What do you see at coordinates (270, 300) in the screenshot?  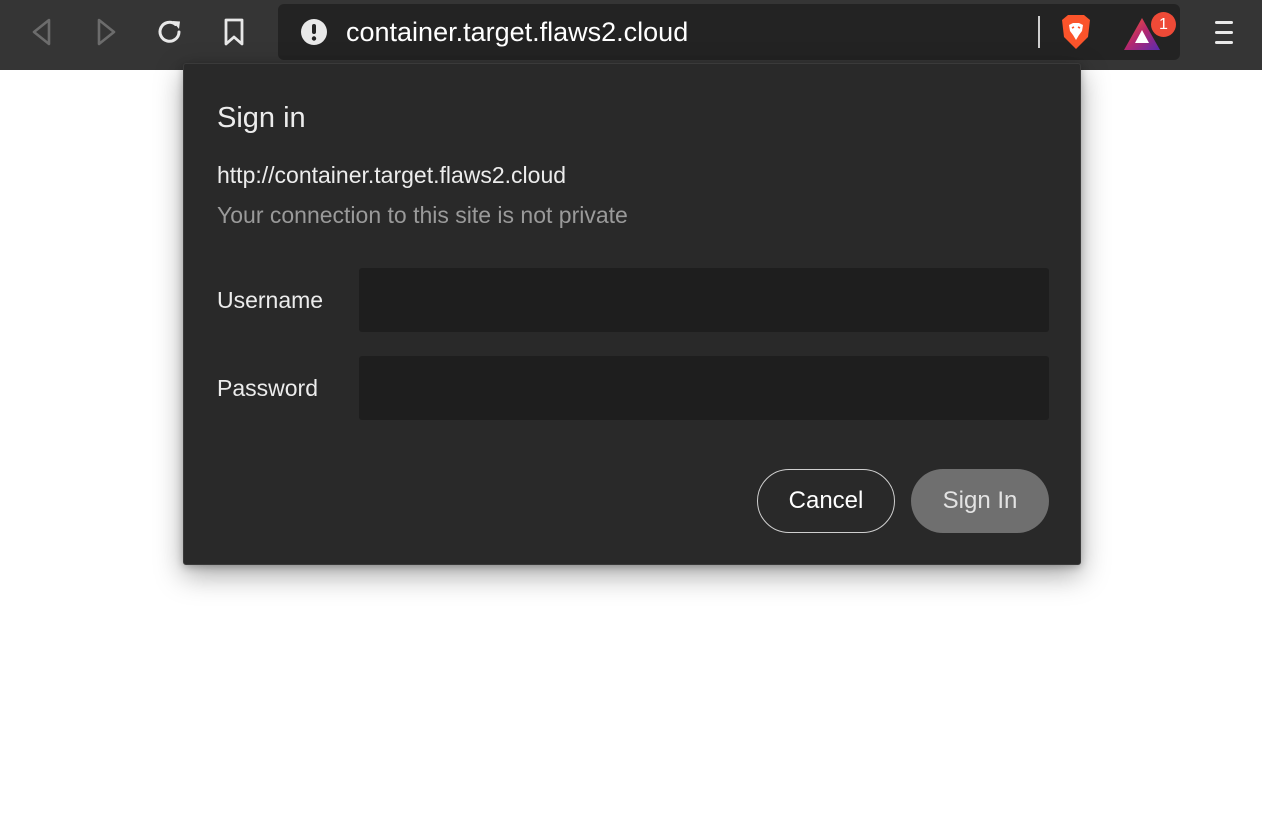 I see `username-label: Username` at bounding box center [270, 300].